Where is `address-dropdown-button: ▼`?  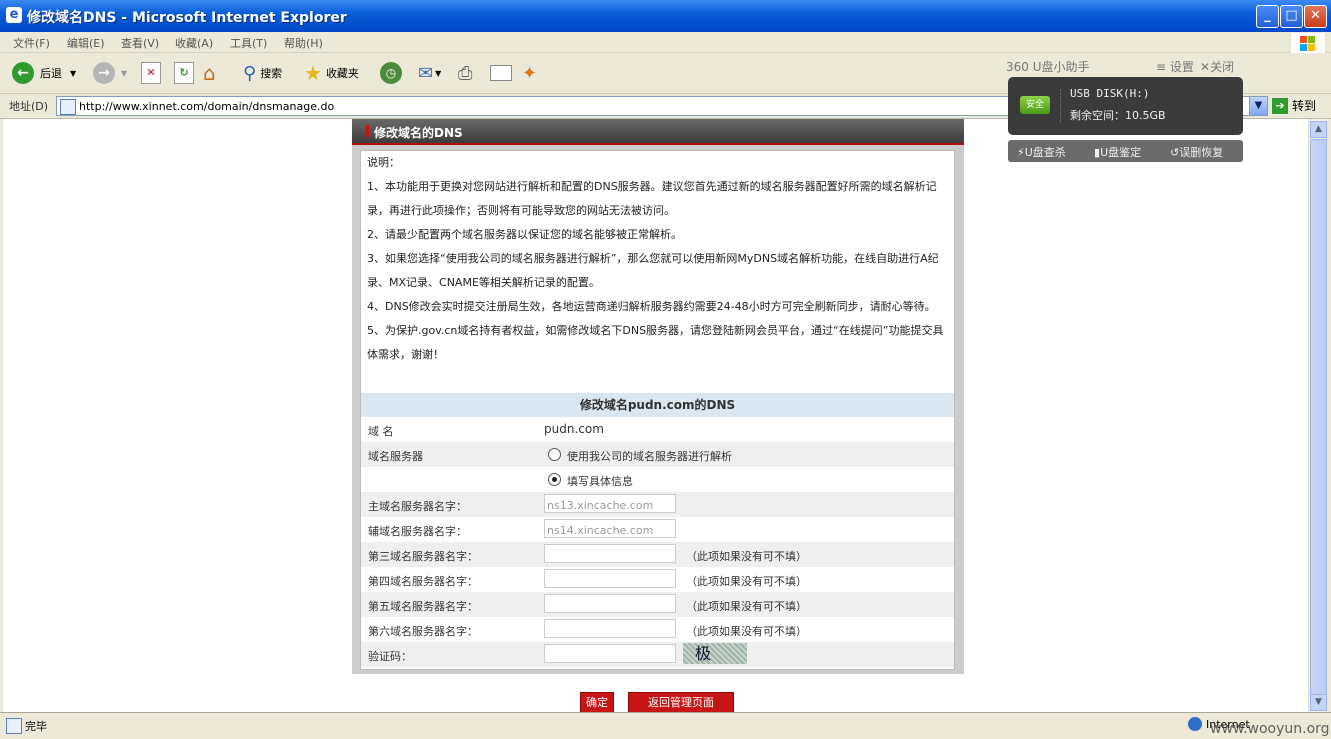 address-dropdown-button: ▼ is located at coordinates (1258, 106).